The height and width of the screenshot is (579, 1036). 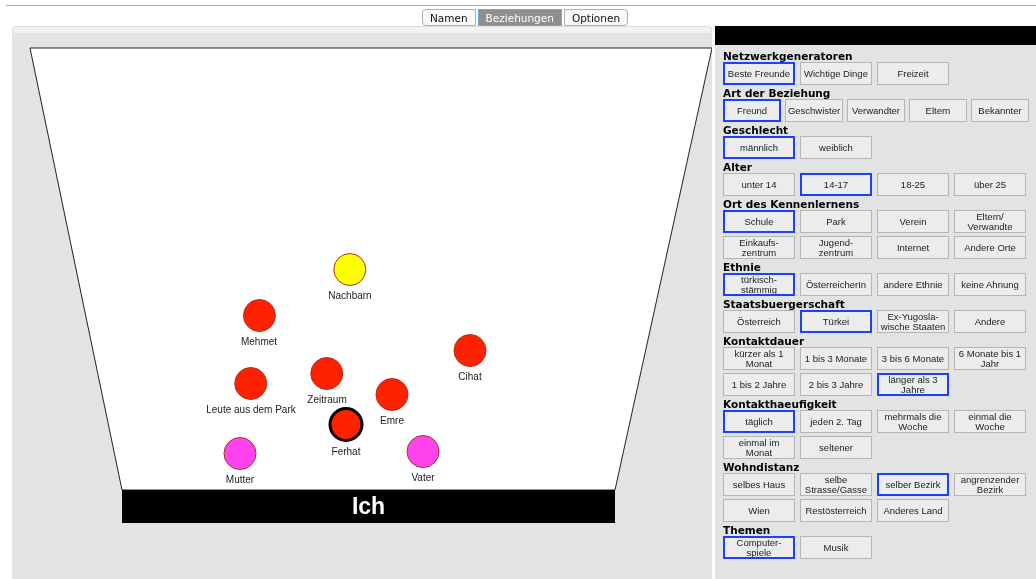 I want to click on option-button: Musik, so click(x=836, y=547).